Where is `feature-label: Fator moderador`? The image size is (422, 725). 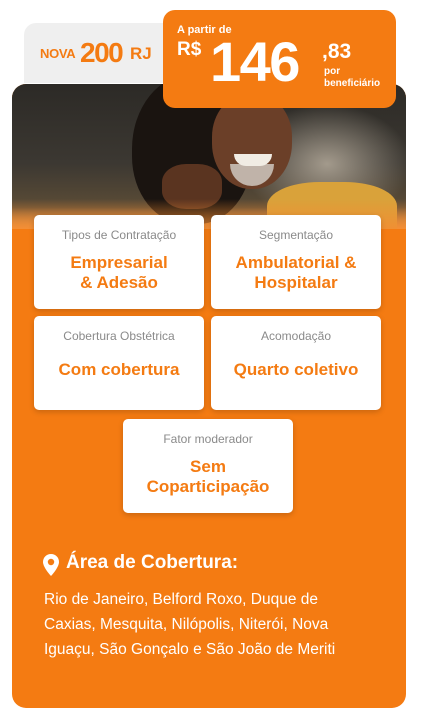 feature-label: Fator moderador is located at coordinates (208, 439).